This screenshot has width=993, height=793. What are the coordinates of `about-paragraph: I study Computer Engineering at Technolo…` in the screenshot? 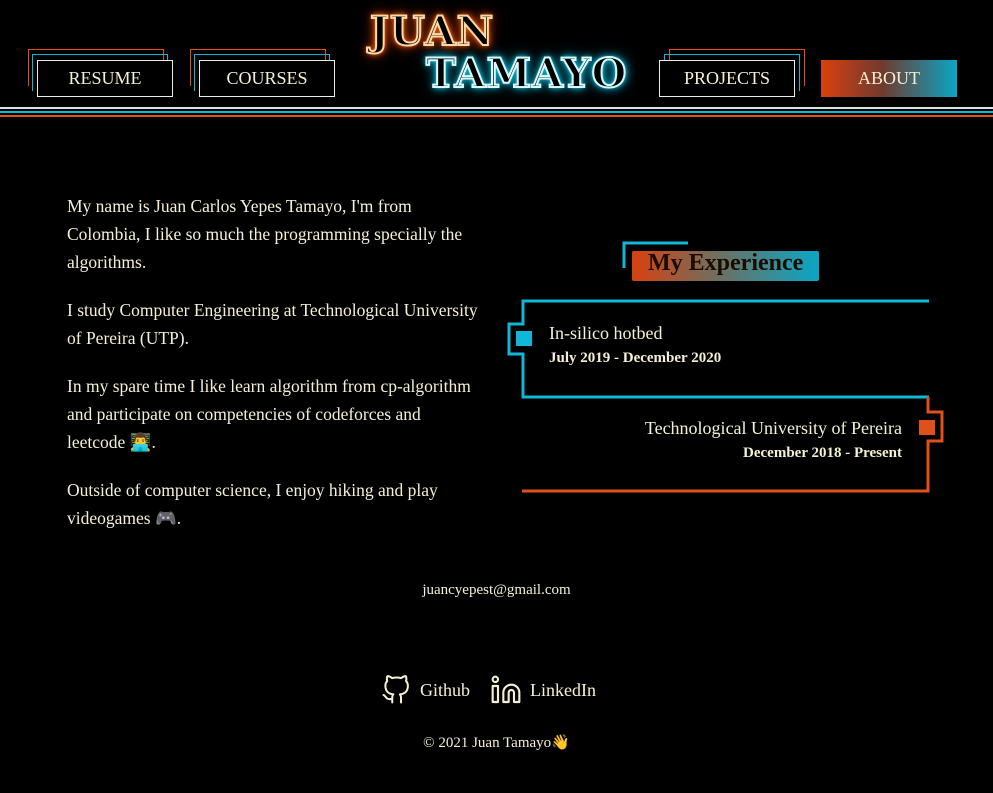 It's located at (272, 324).